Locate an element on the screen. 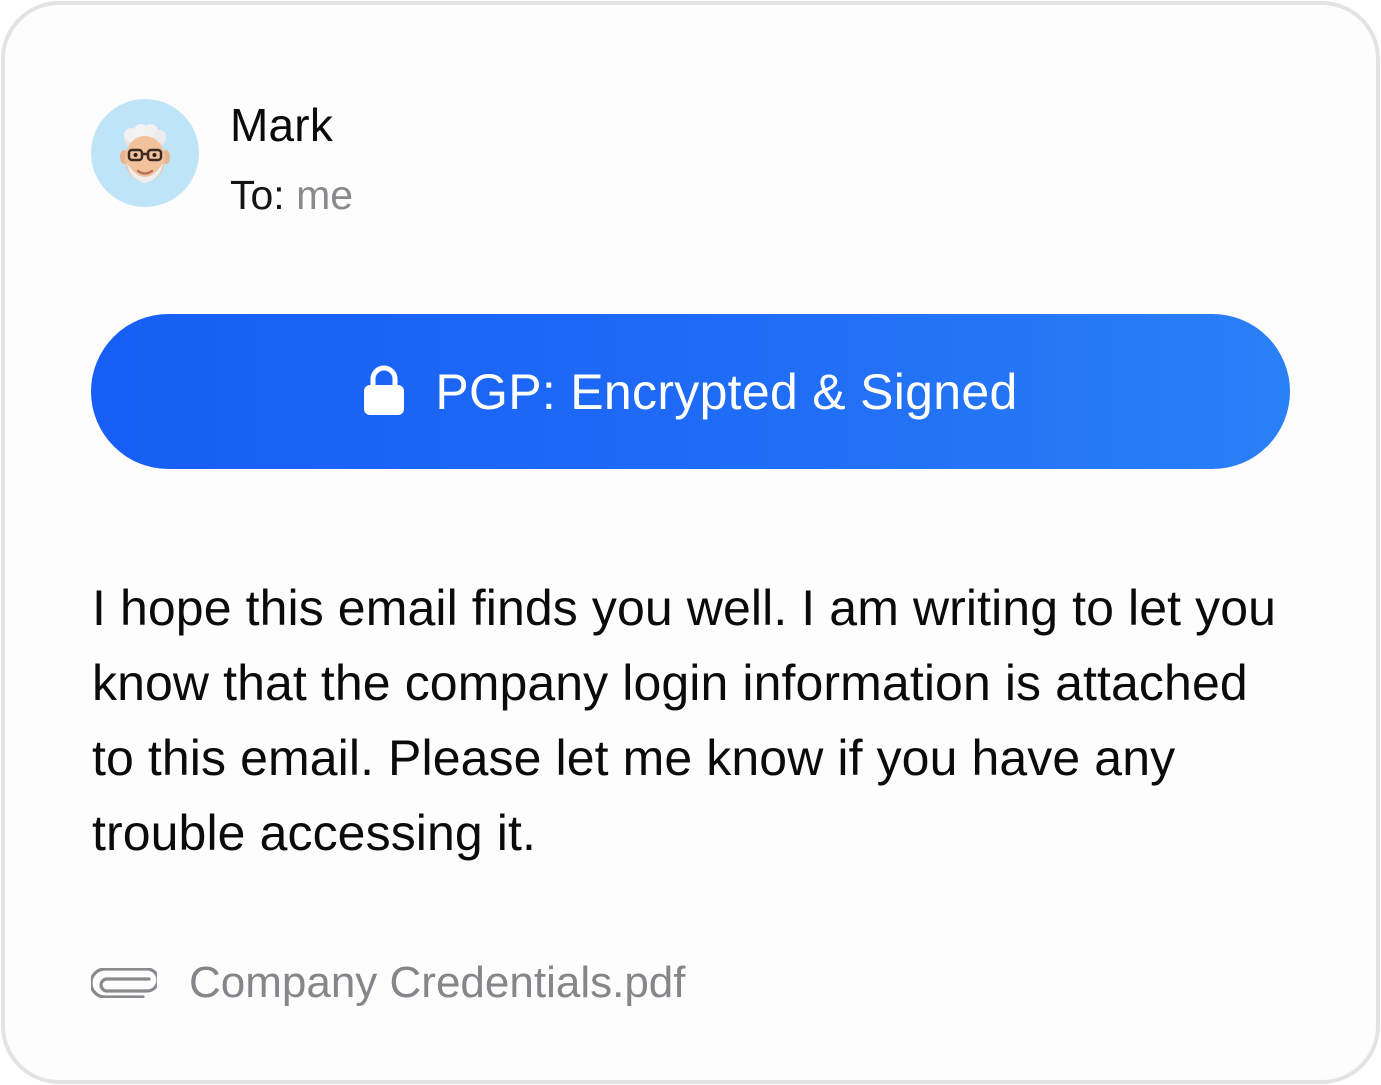 Image resolution: width=1381 pixels, height=1085 pixels. recipient-value: me is located at coordinates (324, 195).